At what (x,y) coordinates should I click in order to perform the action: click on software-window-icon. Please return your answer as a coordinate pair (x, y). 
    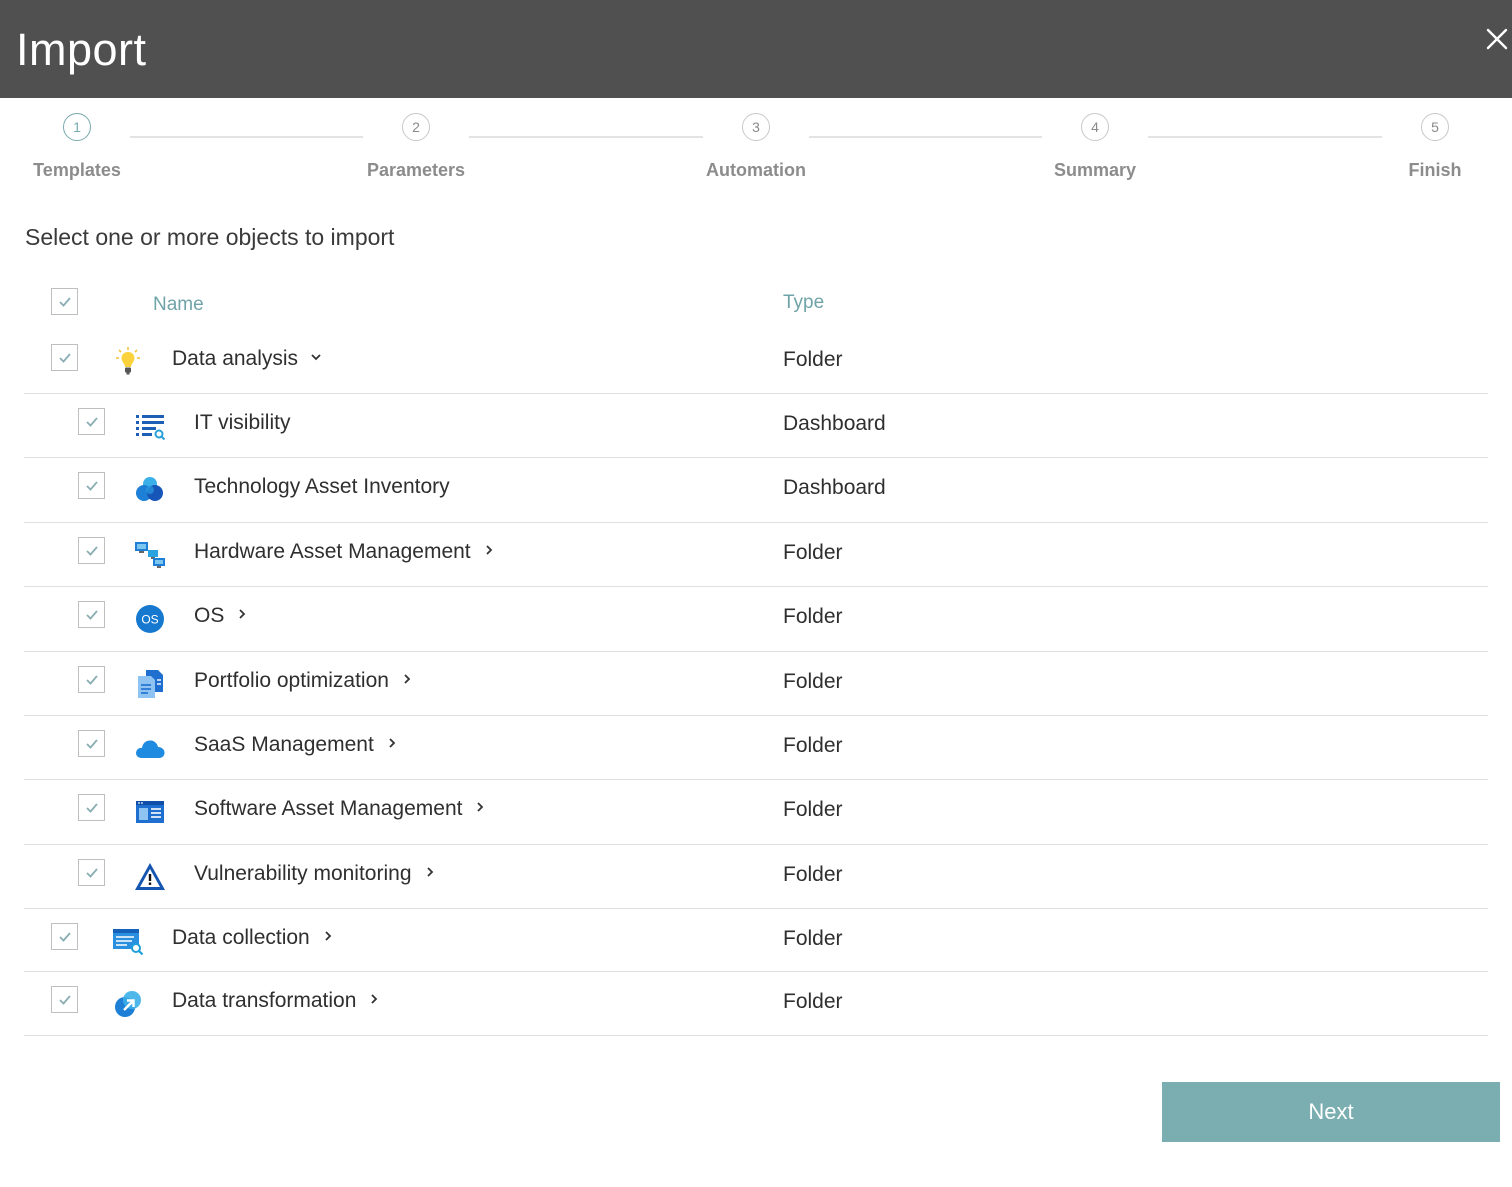
    Looking at the image, I should click on (150, 812).